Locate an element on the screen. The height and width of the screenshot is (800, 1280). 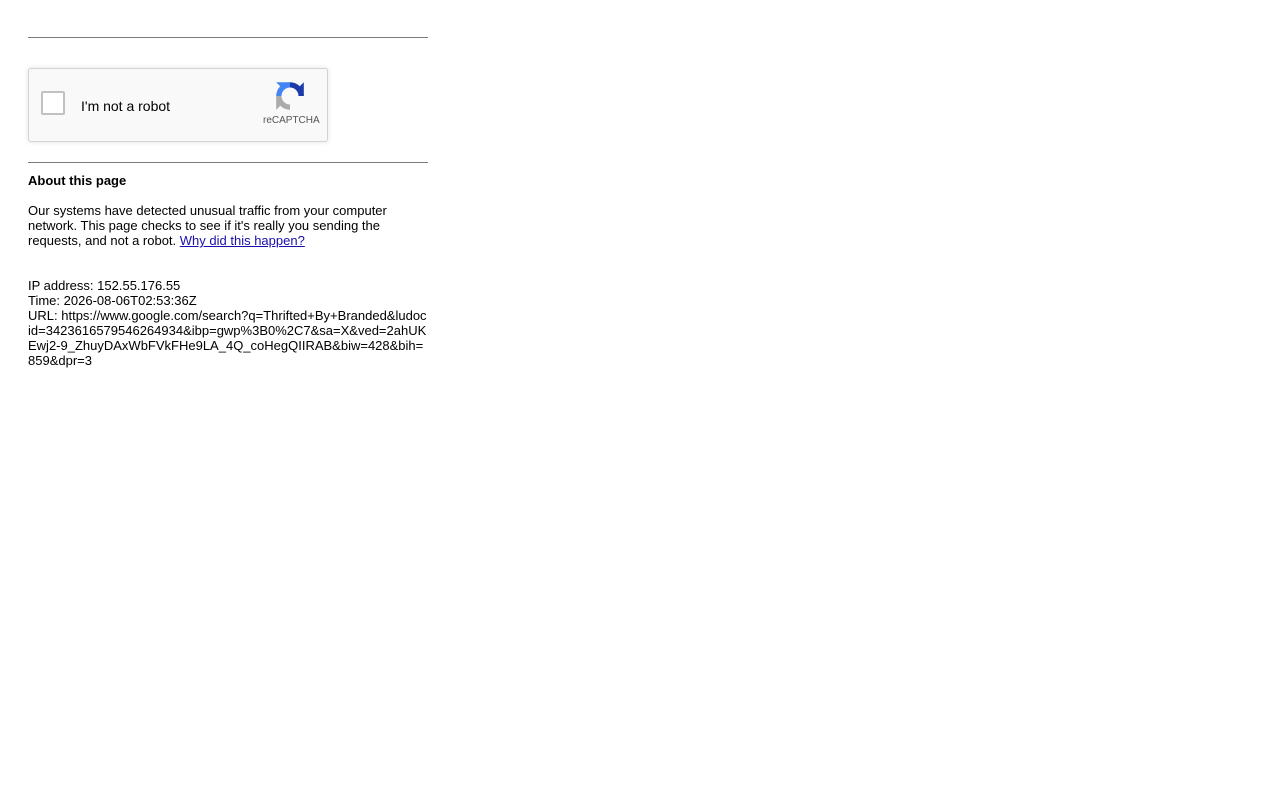
ip-value: 152.55.176.55 is located at coordinates (139, 285).